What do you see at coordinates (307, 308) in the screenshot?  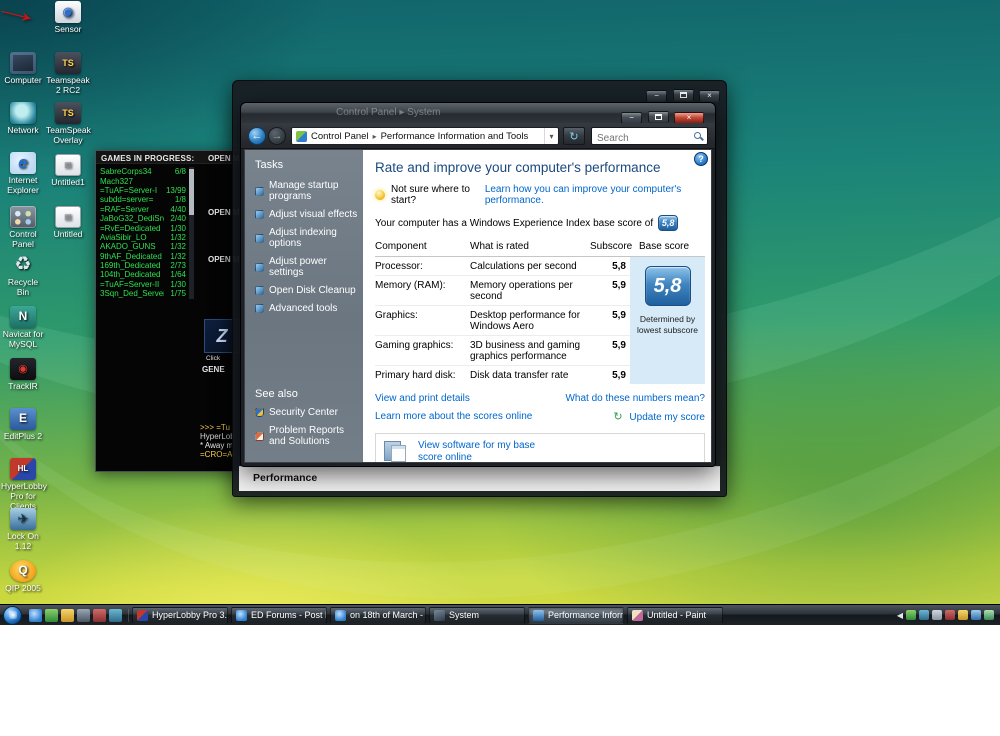 I see `sidebar-item-advanced-tools: Advanced tools` at bounding box center [307, 308].